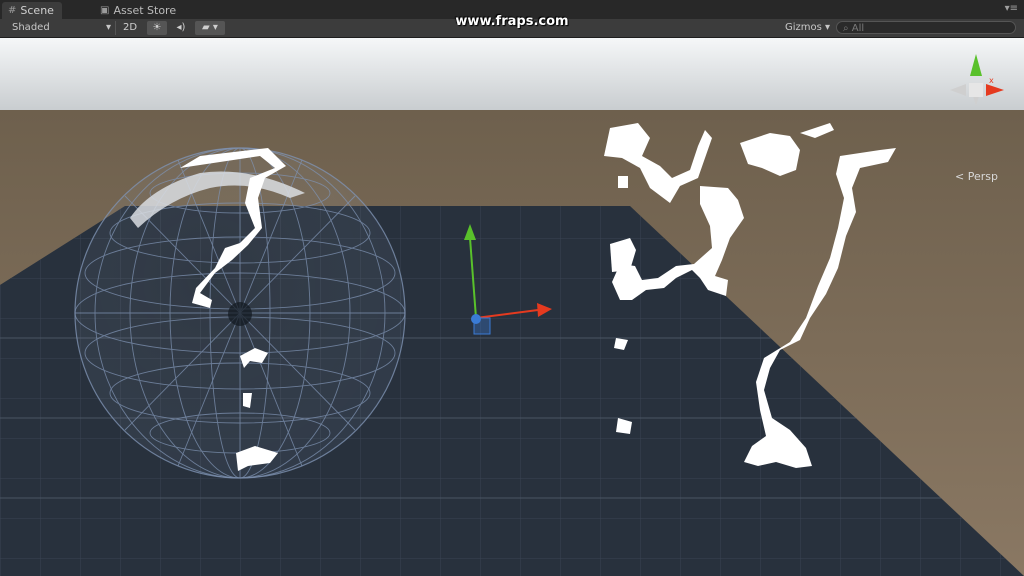 The height and width of the screenshot is (576, 1024). What do you see at coordinates (846, 28) in the screenshot?
I see `search-icon: ⌕` at bounding box center [846, 28].